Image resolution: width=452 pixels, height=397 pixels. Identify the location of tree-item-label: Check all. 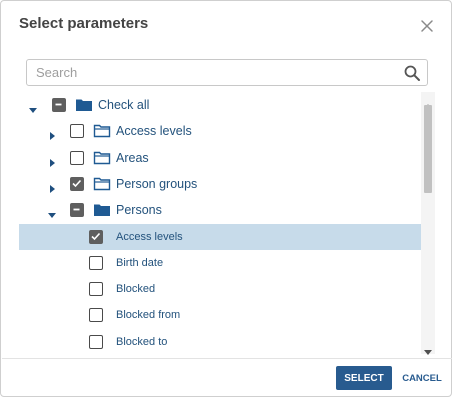
(124, 105).